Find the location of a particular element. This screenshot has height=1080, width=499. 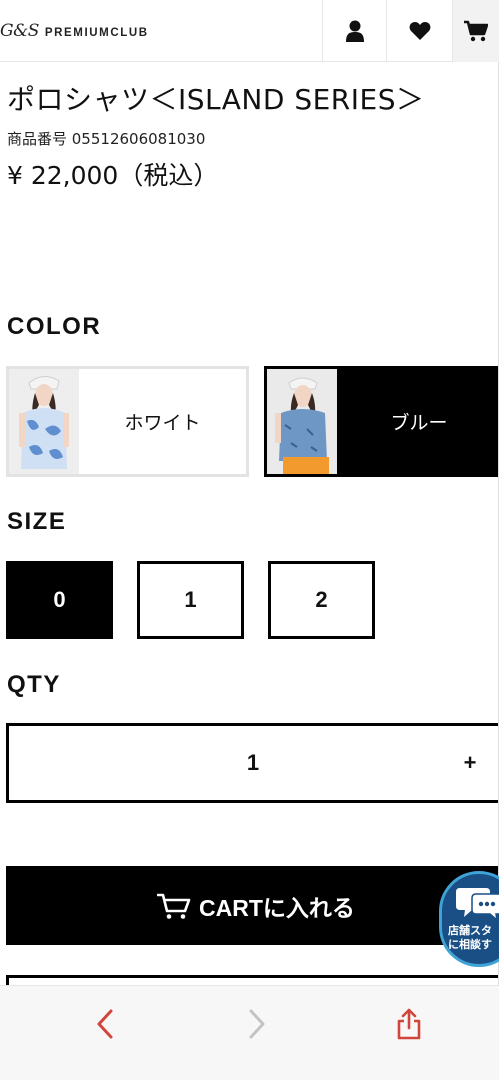

product-thumbnail-blue is located at coordinates (302, 421).